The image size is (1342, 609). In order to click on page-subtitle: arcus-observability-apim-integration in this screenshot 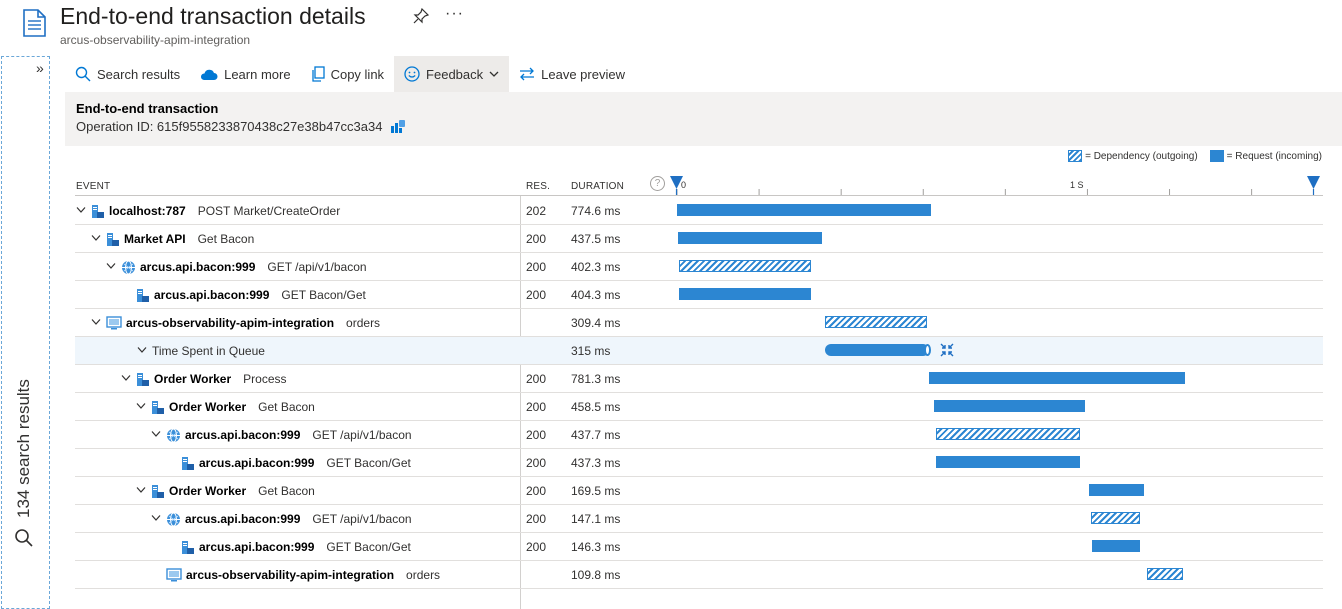, I will do `click(155, 40)`.